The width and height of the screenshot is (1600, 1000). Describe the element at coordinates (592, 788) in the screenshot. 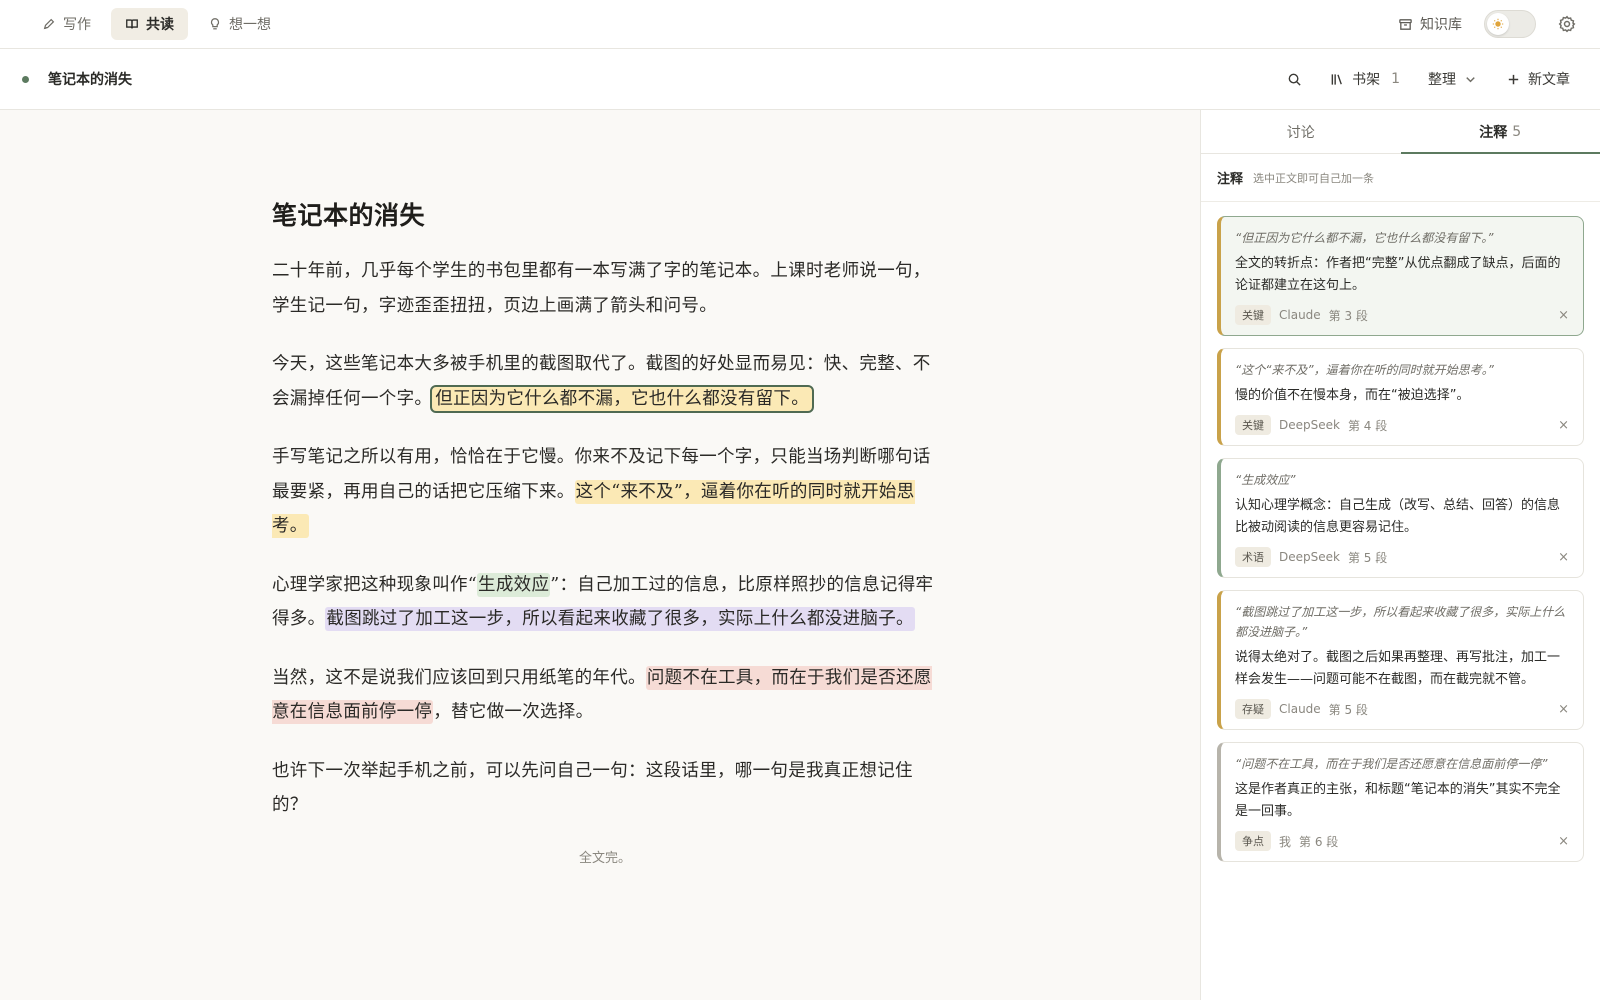

I see `paragraph-6: 也许下一次举起手机之前，可以先问自己一句：这段话里，哪一句是我真正想记住的？` at that location.